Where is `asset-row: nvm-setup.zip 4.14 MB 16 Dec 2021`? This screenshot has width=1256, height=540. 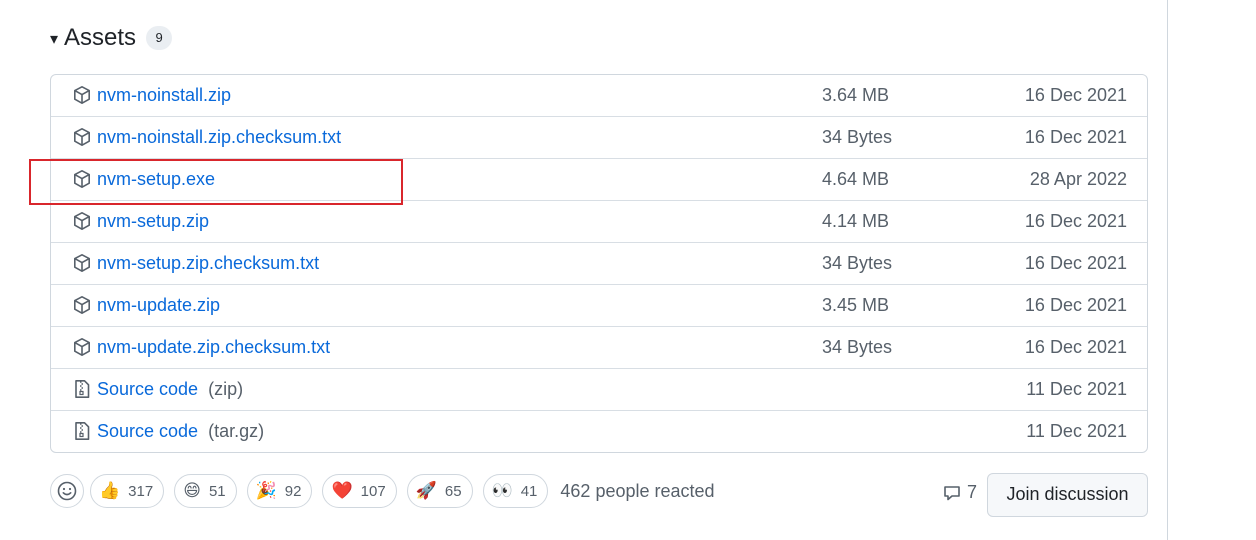 asset-row: nvm-setup.zip 4.14 MB 16 Dec 2021 is located at coordinates (599, 221).